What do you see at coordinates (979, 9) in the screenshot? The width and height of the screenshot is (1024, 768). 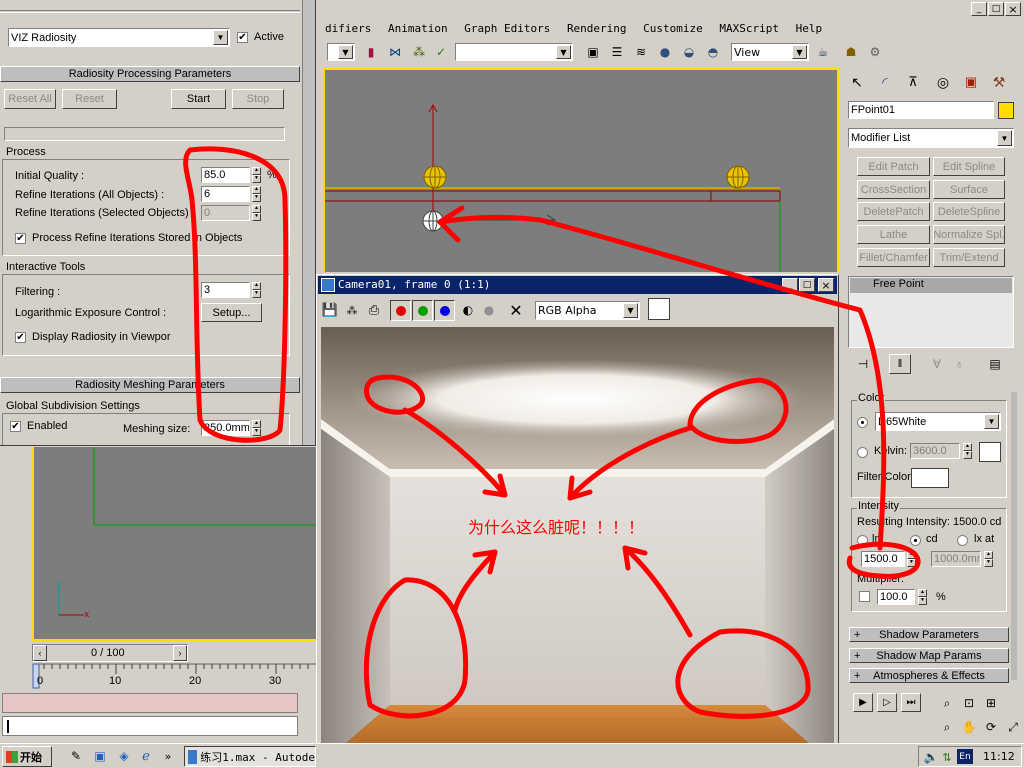 I see `app-minimize-button: _` at bounding box center [979, 9].